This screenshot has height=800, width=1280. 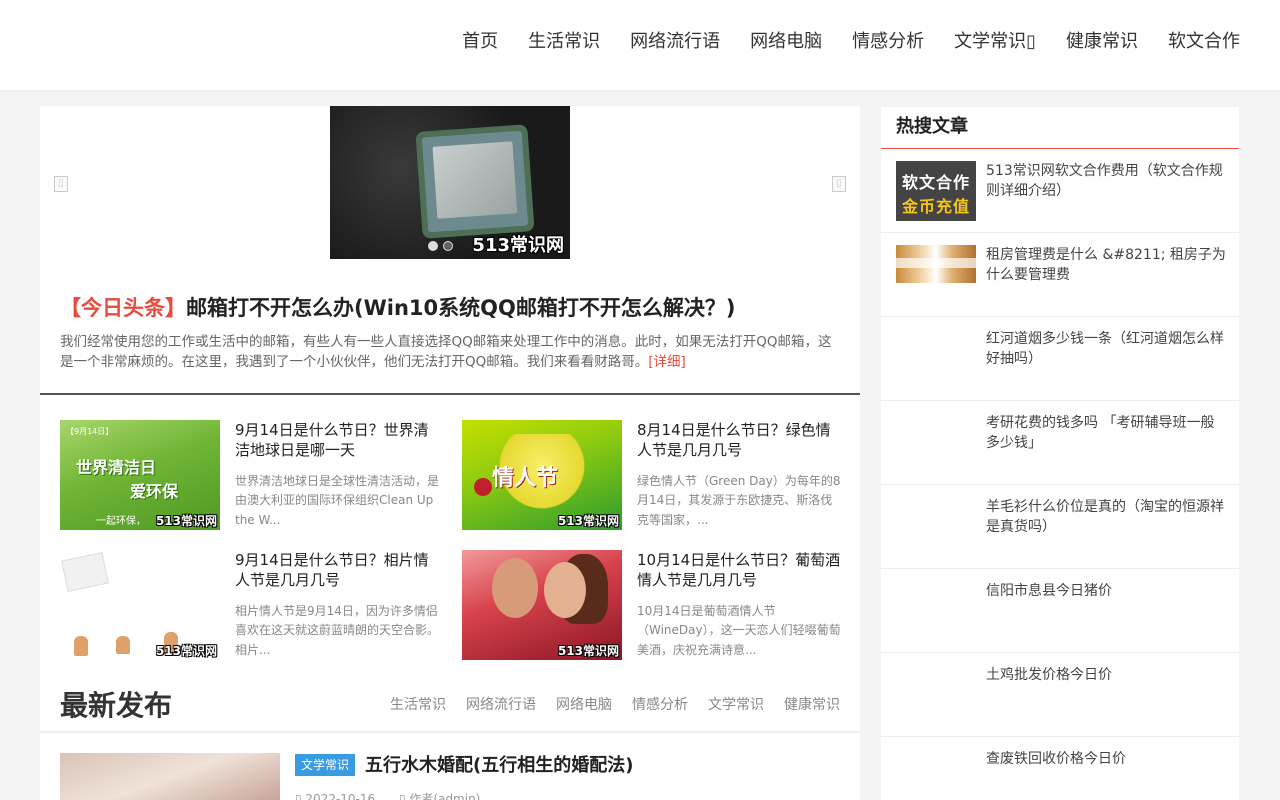 What do you see at coordinates (935, 182) in the screenshot?
I see `thumb-text: 软文合作` at bounding box center [935, 182].